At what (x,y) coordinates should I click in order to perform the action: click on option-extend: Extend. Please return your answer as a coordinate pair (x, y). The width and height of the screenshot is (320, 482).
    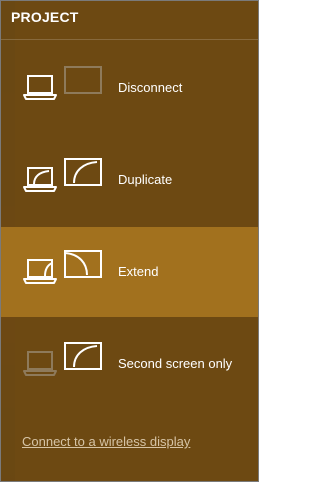
    Looking at the image, I should click on (129, 272).